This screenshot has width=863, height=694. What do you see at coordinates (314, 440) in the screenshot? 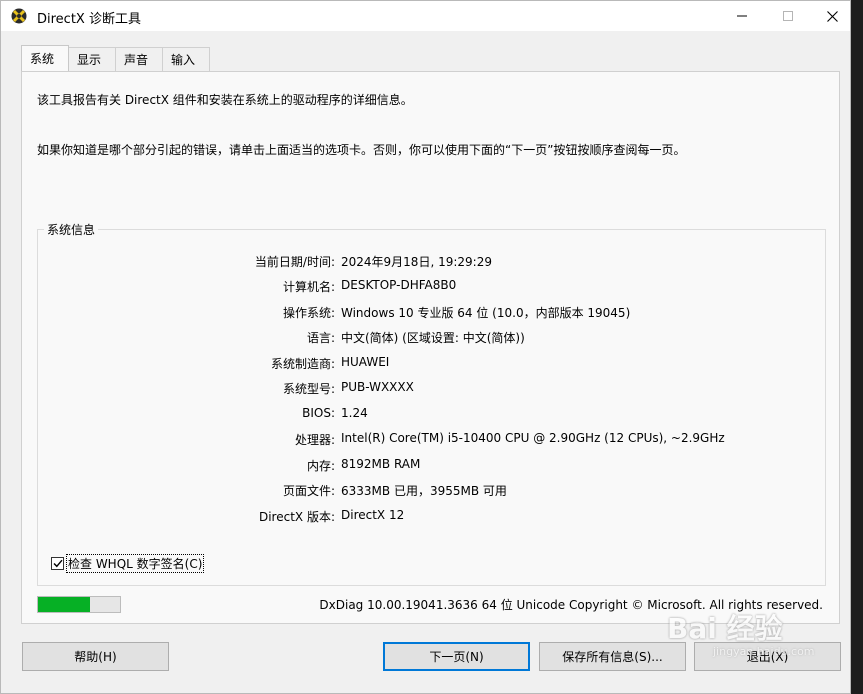
I see `info-label: 处理器:` at bounding box center [314, 440].